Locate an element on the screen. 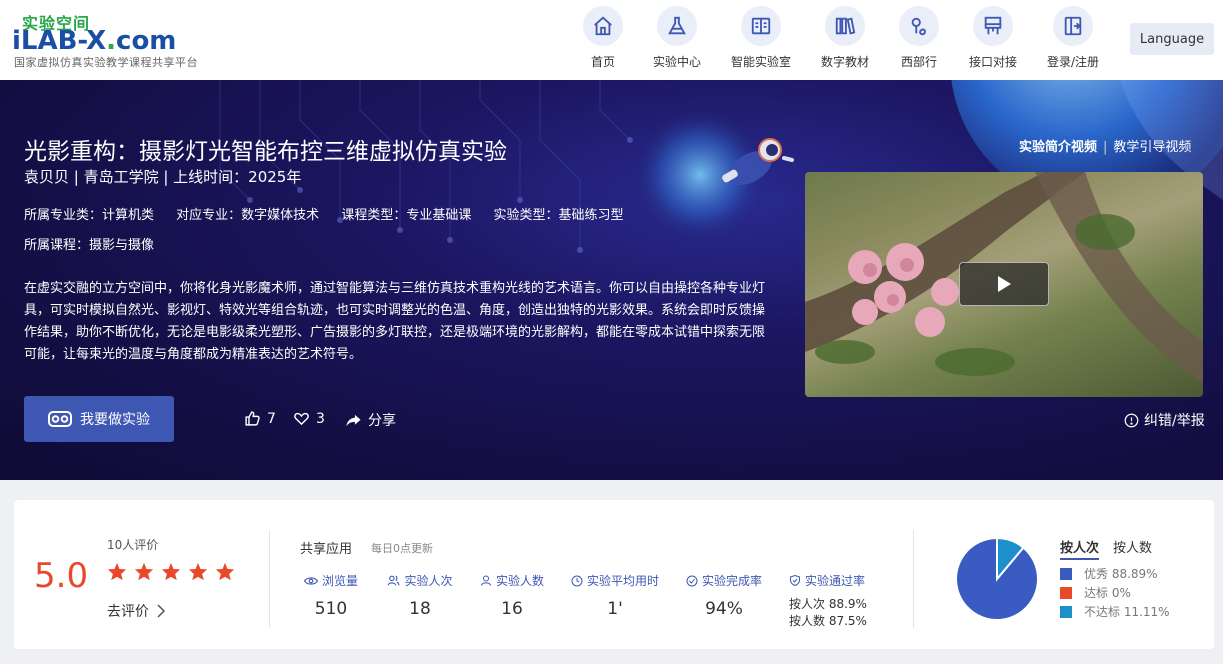 This screenshot has height=664, width=1223. report-error-link: 纠错/举报 is located at coordinates (1164, 420).